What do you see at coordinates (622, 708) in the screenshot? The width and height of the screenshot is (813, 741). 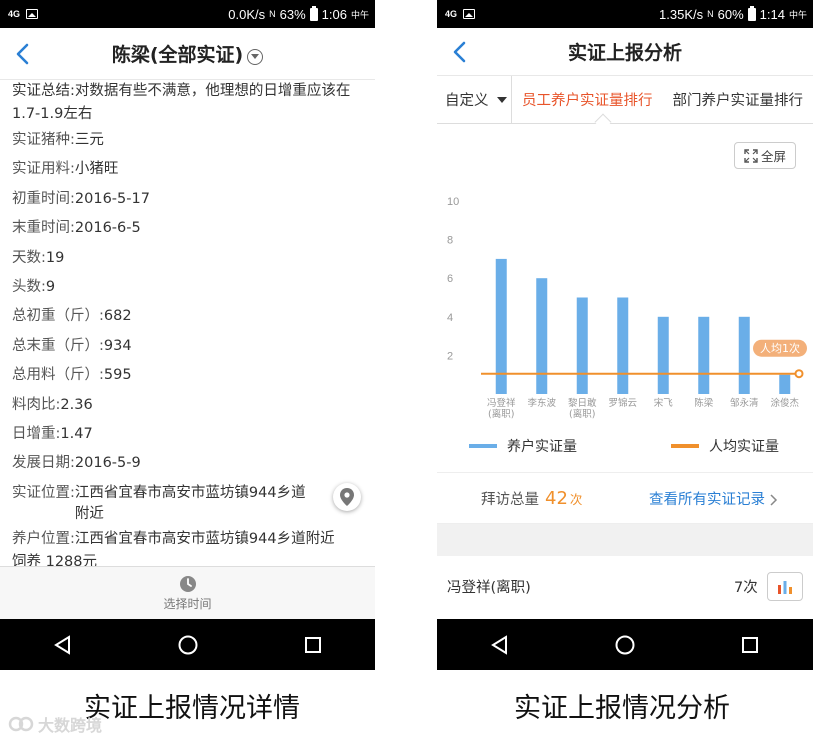 I see `caption-right: 实证上报情况分析` at bounding box center [622, 708].